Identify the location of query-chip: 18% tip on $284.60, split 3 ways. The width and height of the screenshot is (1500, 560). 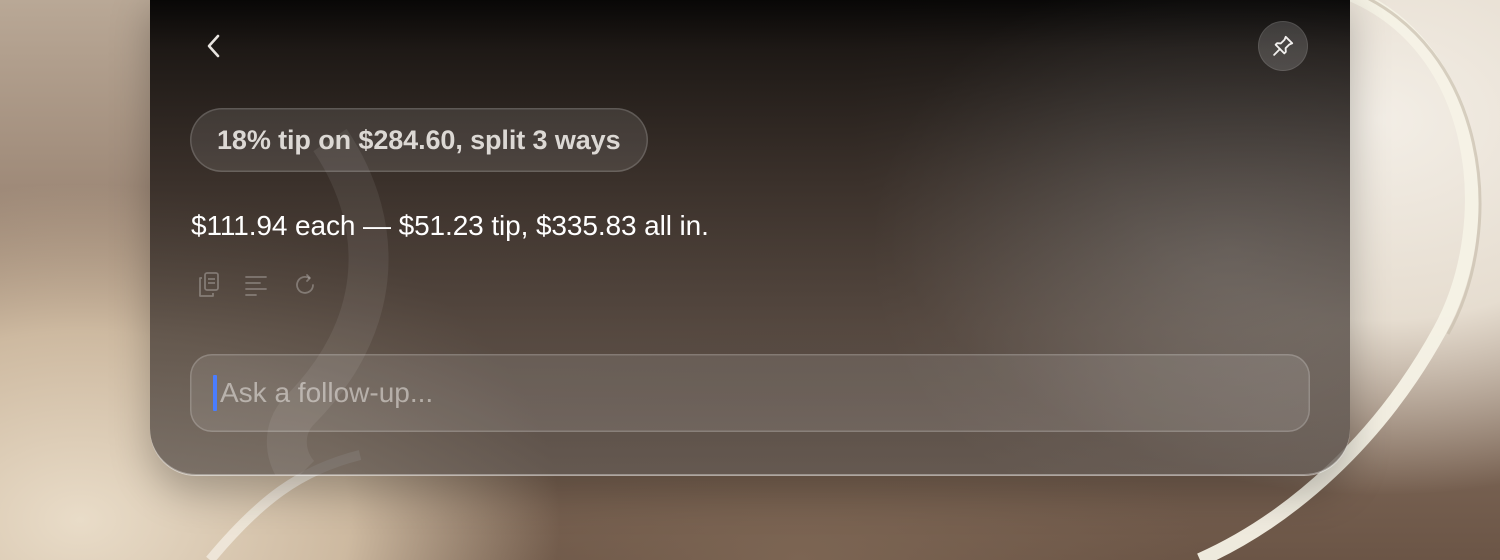
(419, 140).